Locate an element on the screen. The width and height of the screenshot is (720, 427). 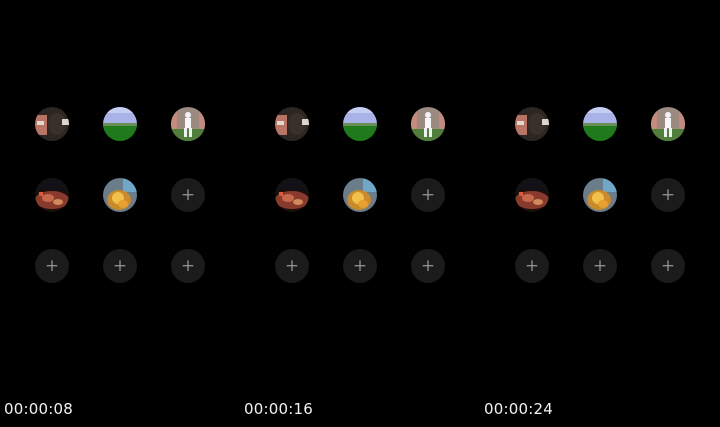
frame-timestamp: 00:00:08 is located at coordinates (38, 409).